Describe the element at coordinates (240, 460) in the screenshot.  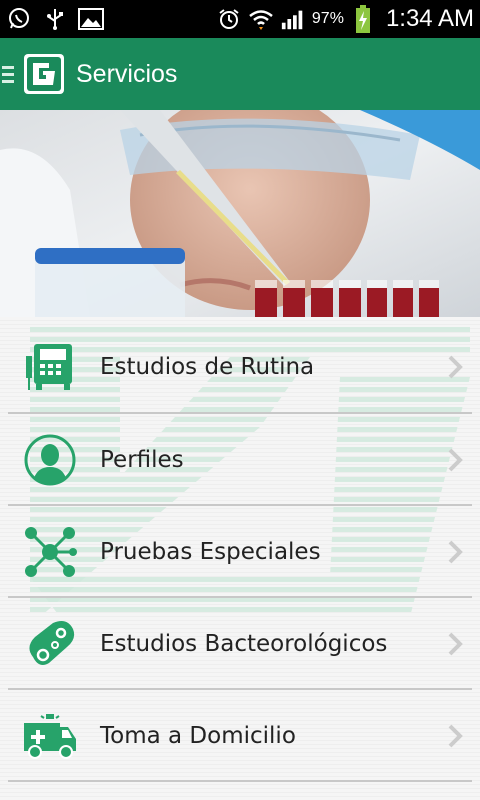
I see `menu-item-perfiles: Perfiles` at that location.